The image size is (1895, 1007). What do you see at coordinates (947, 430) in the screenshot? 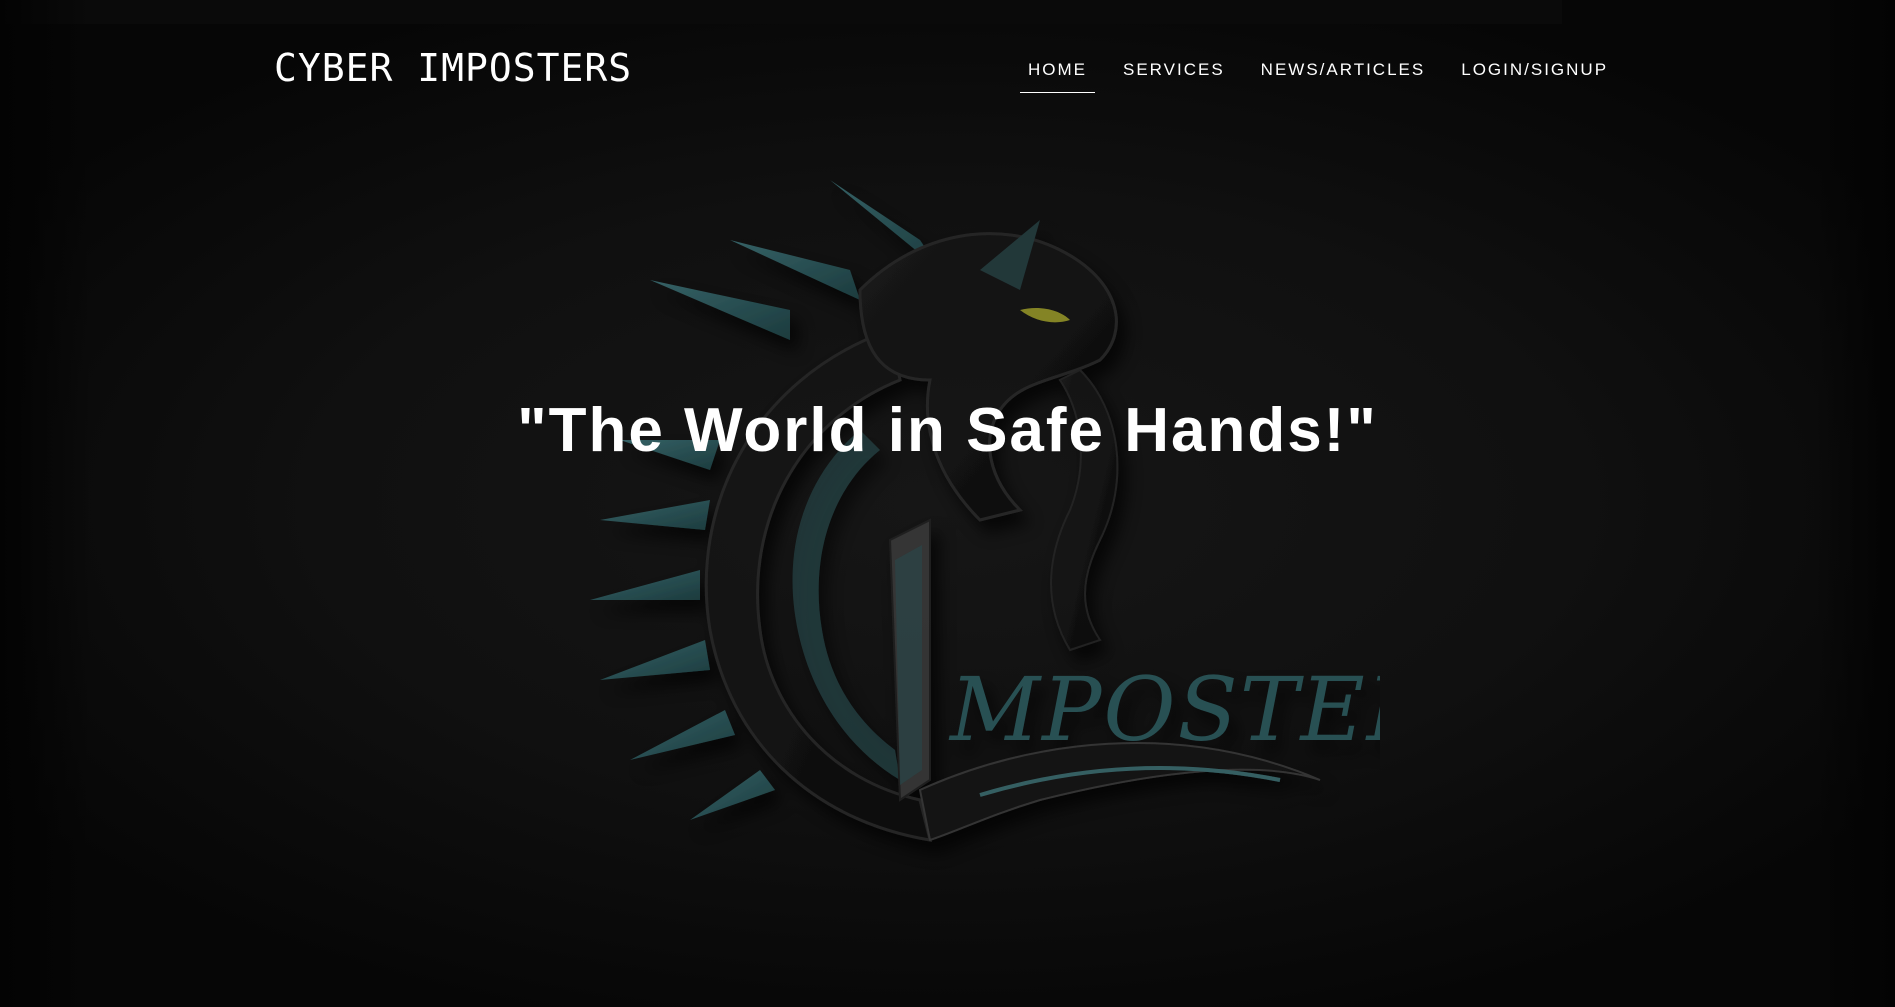
I see `hero-title: "The World in Safe Hands!"` at bounding box center [947, 430].